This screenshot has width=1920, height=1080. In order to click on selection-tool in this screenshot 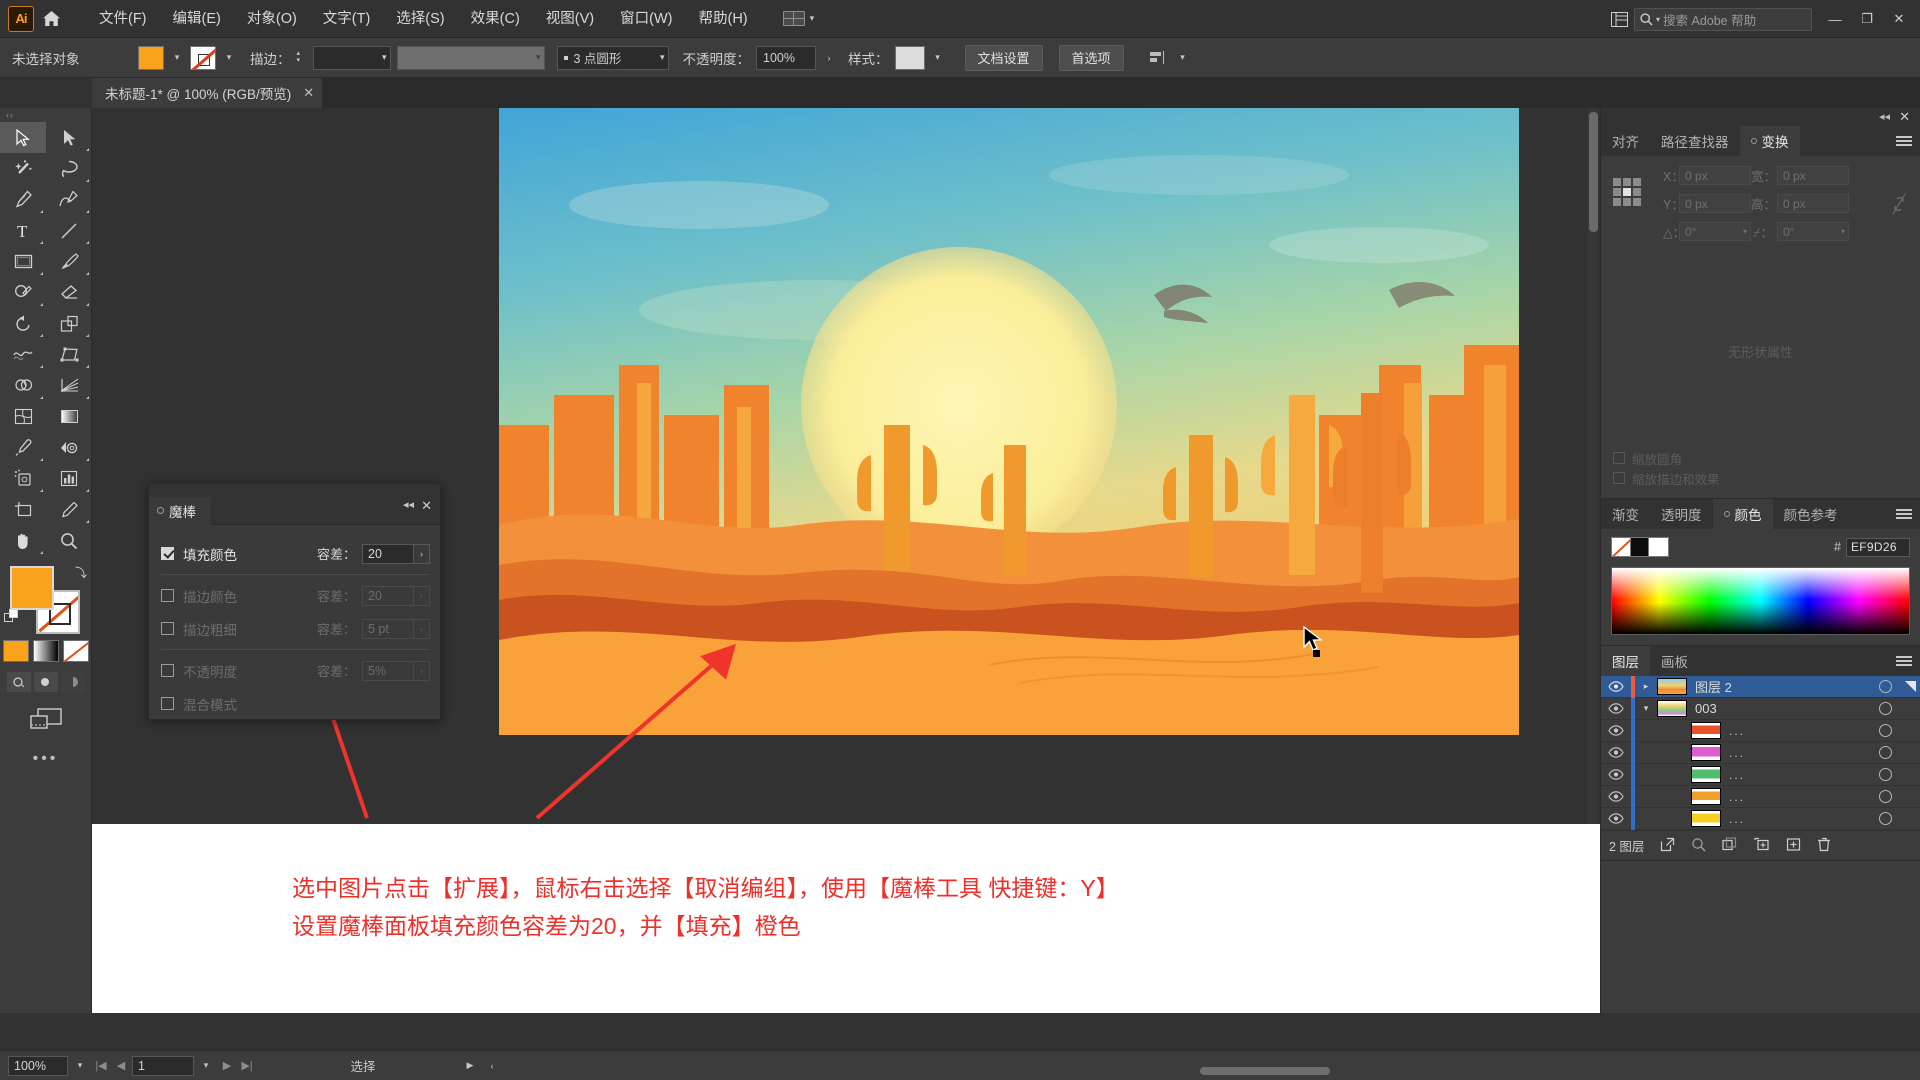, I will do `click(23, 137)`.